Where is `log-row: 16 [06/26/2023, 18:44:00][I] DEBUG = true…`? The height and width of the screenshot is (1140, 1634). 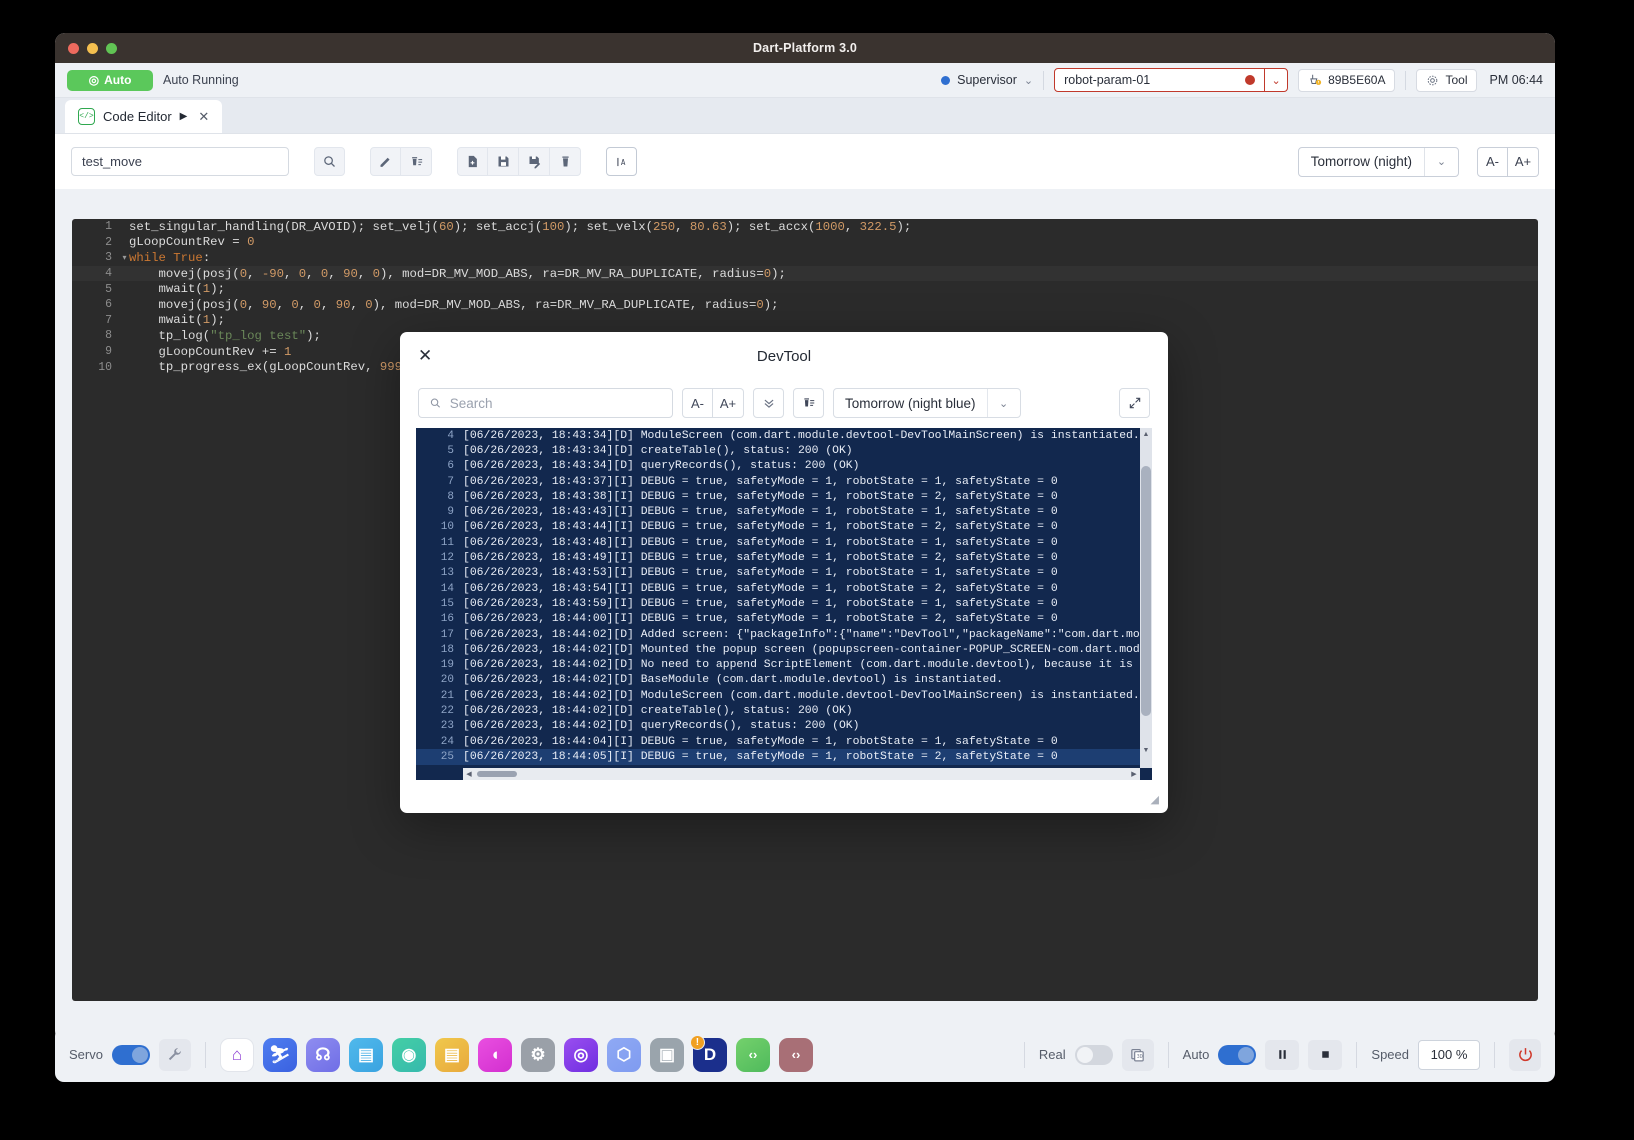 log-row: 16 [06/26/2023, 18:44:00][I] DEBUG = true… is located at coordinates (784, 619).